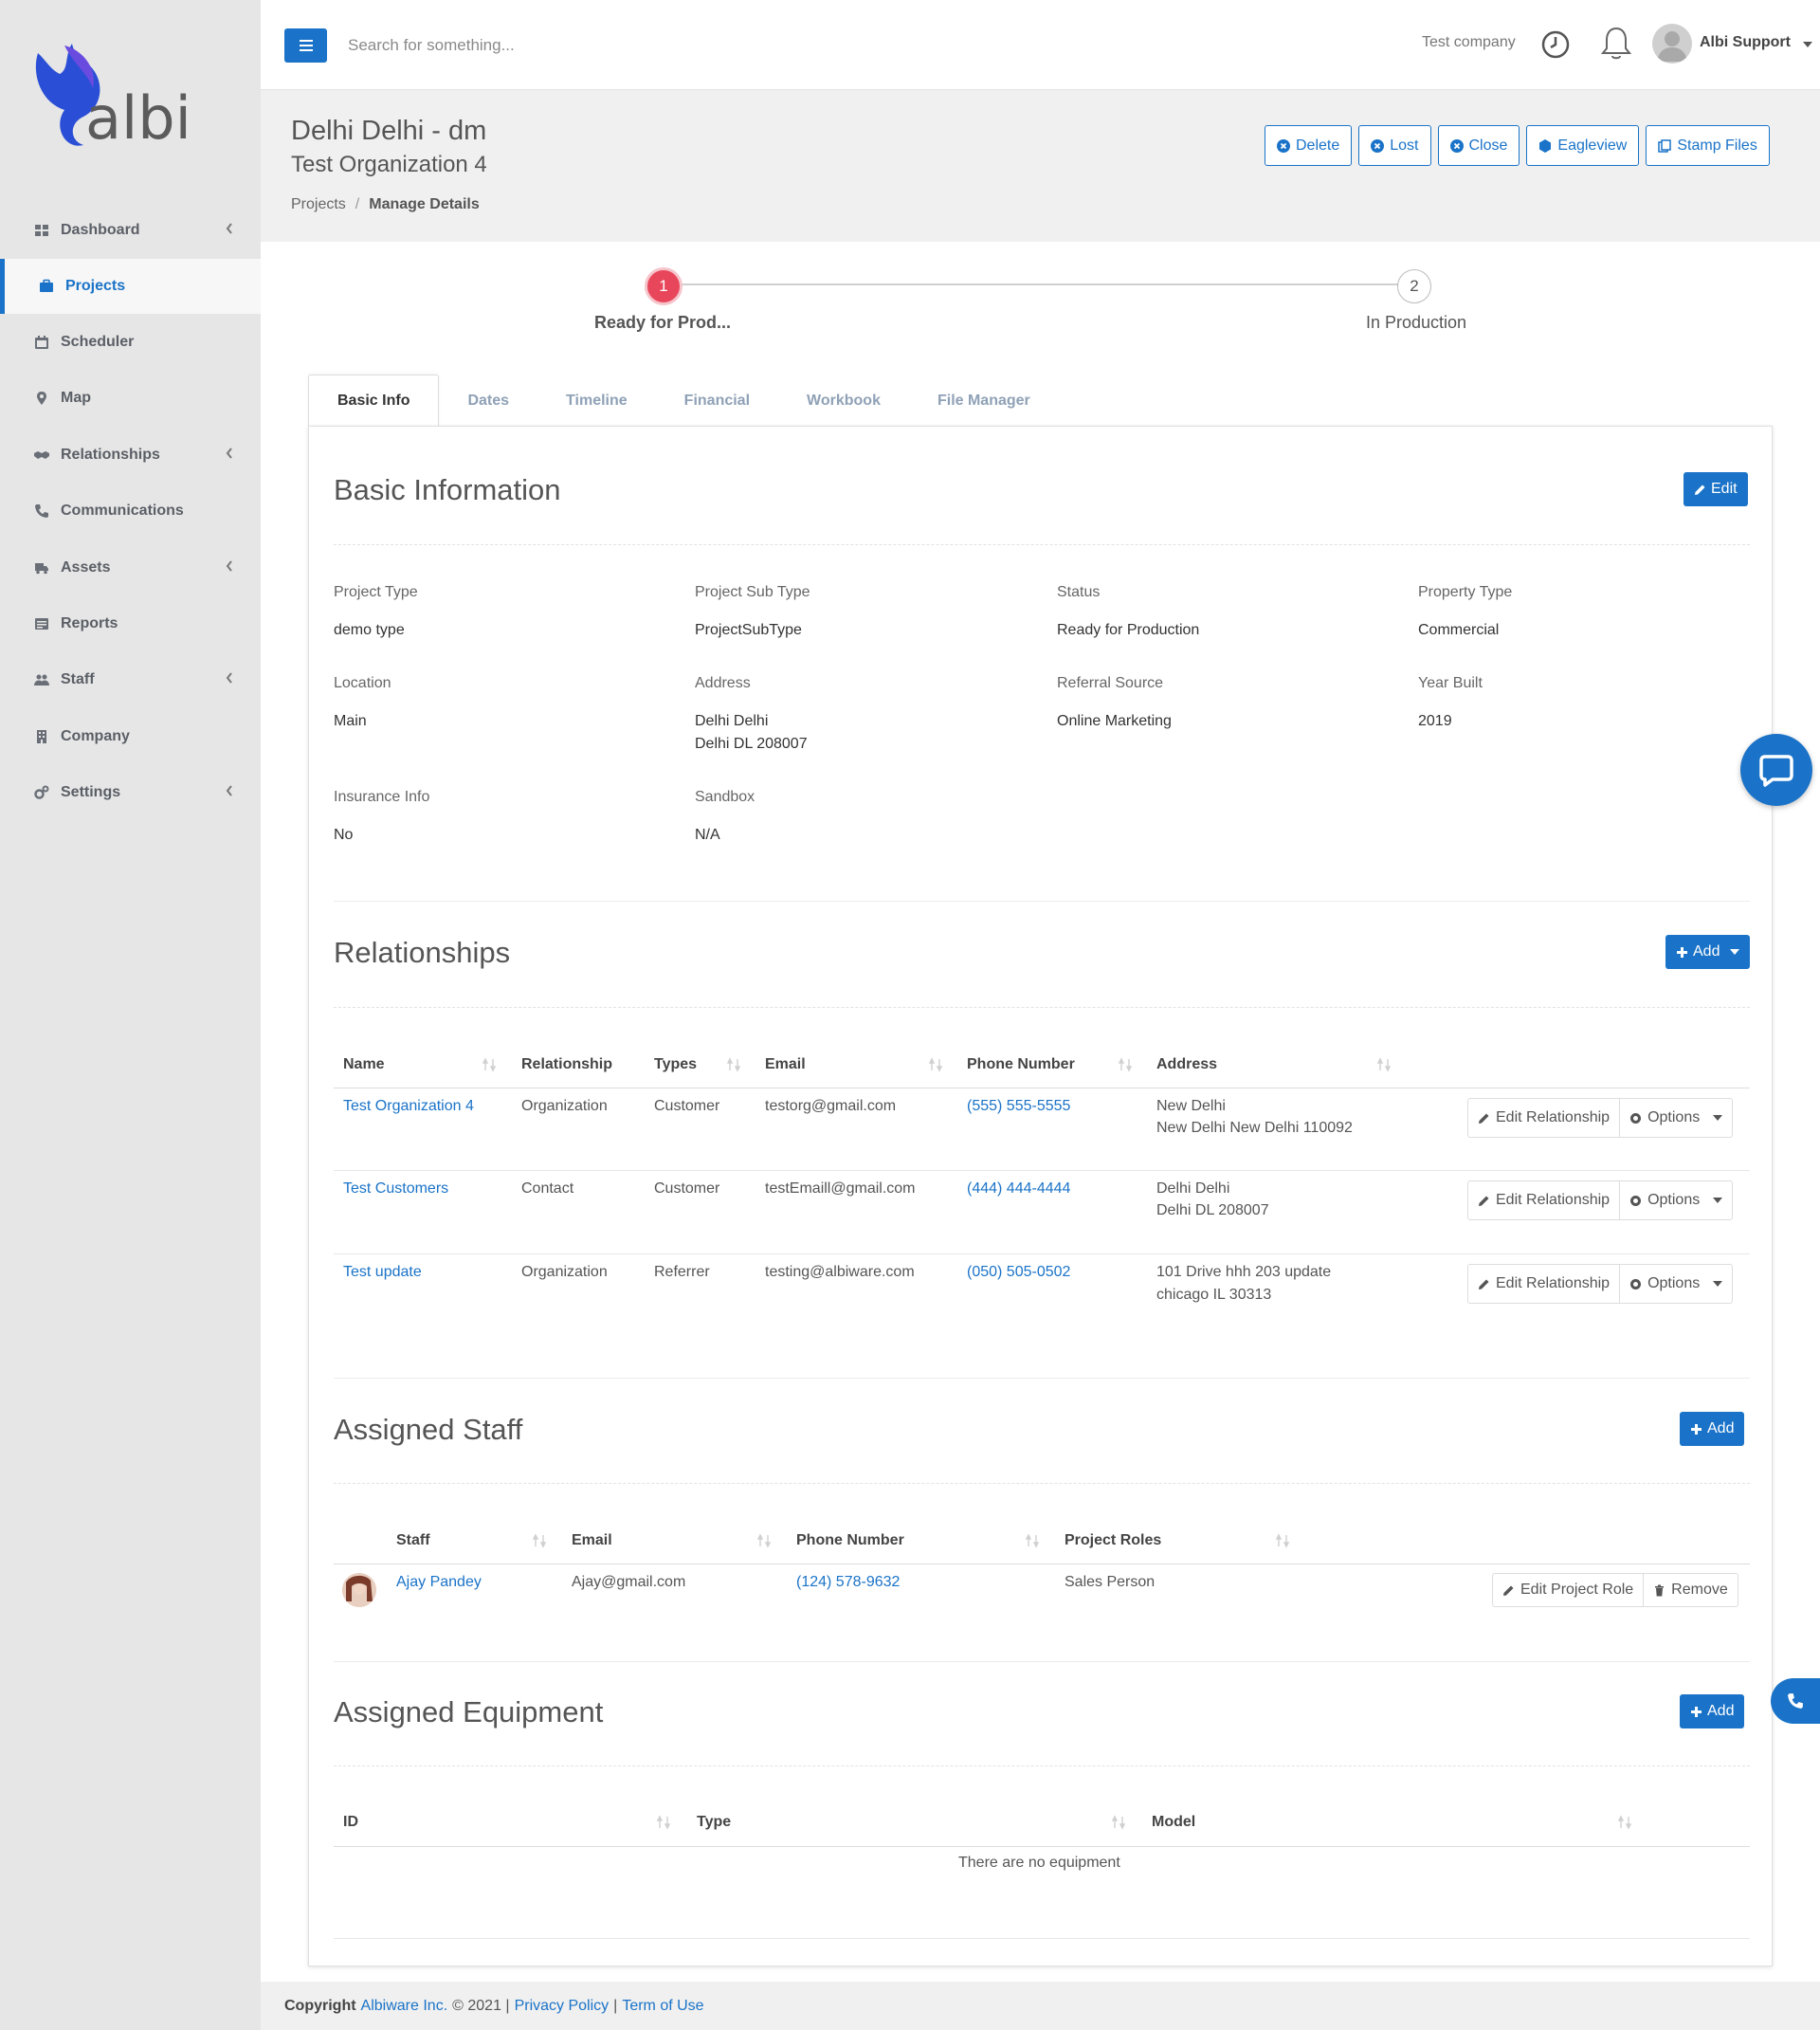  I want to click on search-input, so click(585, 45).